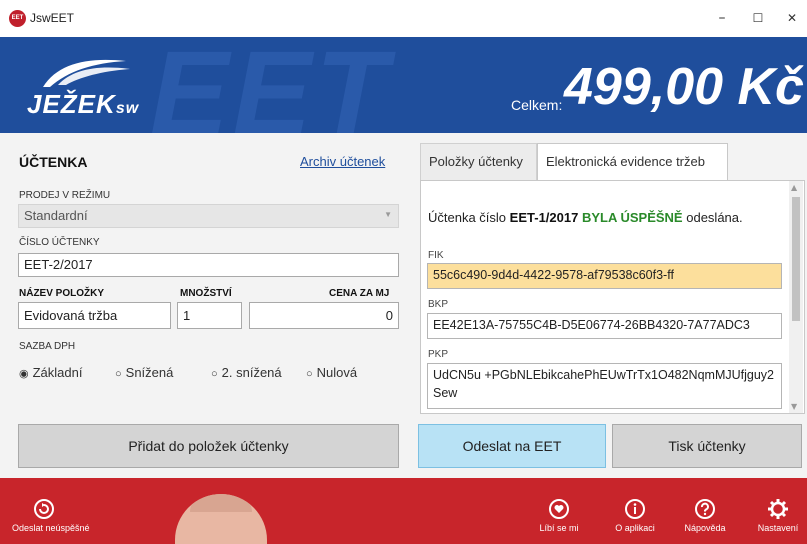 The height and width of the screenshot is (544, 807). Describe the element at coordinates (149, 372) in the screenshot. I see `vat-option-label: Snížená` at that location.